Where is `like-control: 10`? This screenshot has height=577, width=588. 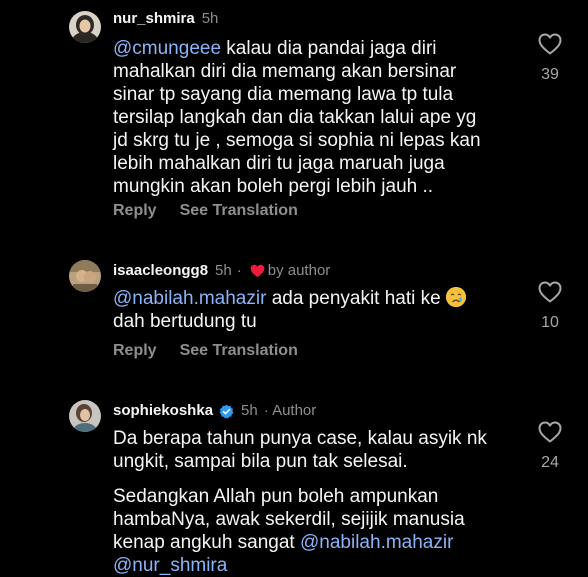
like-control: 10 is located at coordinates (550, 306).